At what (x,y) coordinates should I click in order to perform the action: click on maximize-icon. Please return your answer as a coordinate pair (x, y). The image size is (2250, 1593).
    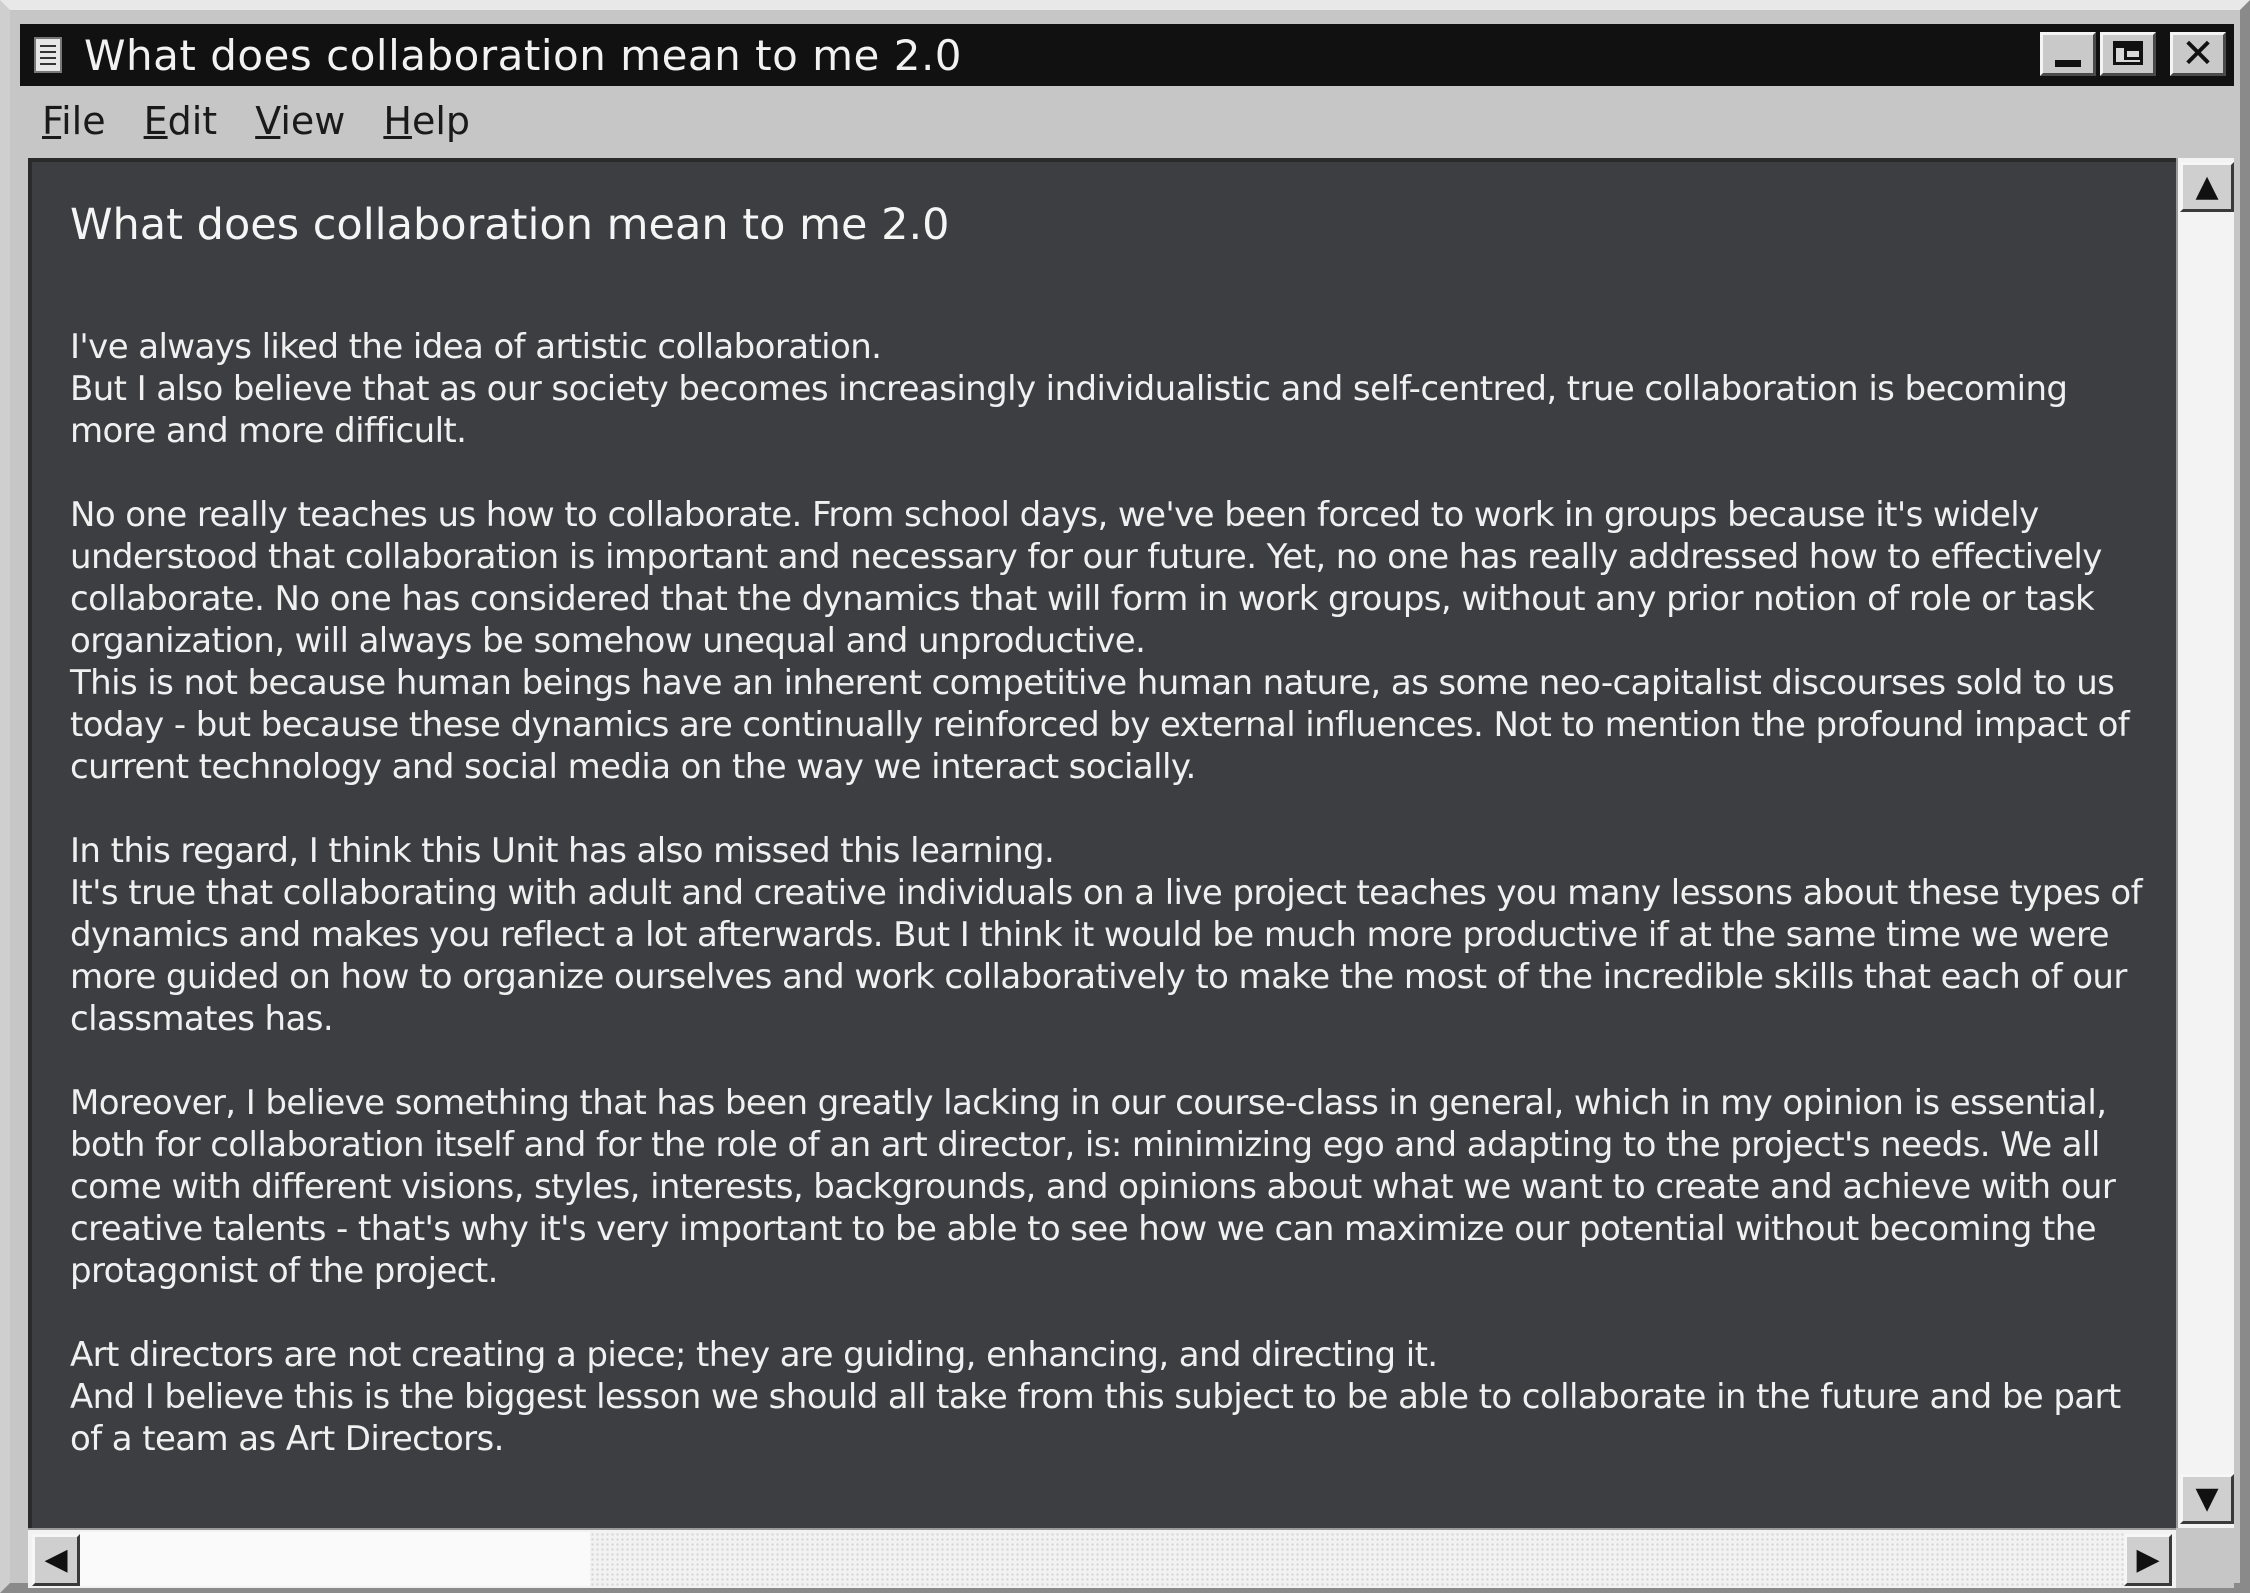
    Looking at the image, I should click on (2128, 53).